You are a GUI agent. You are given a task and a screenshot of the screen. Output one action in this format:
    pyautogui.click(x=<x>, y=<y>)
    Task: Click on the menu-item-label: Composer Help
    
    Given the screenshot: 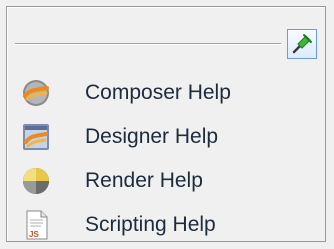 What is the action you would take?
    pyautogui.click(x=158, y=92)
    